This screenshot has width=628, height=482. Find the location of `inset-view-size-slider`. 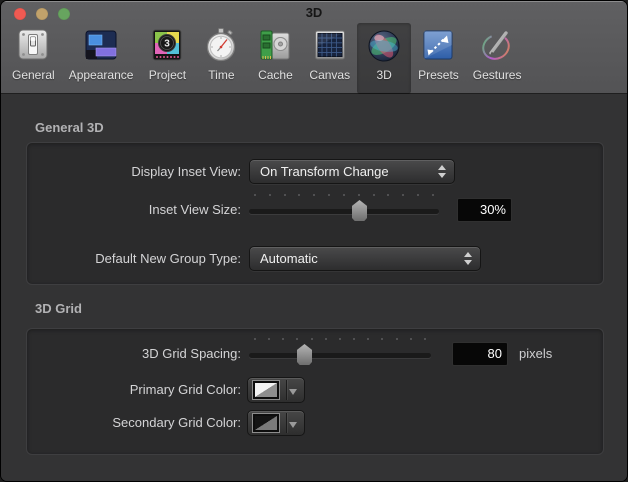

inset-view-size-slider is located at coordinates (344, 209).